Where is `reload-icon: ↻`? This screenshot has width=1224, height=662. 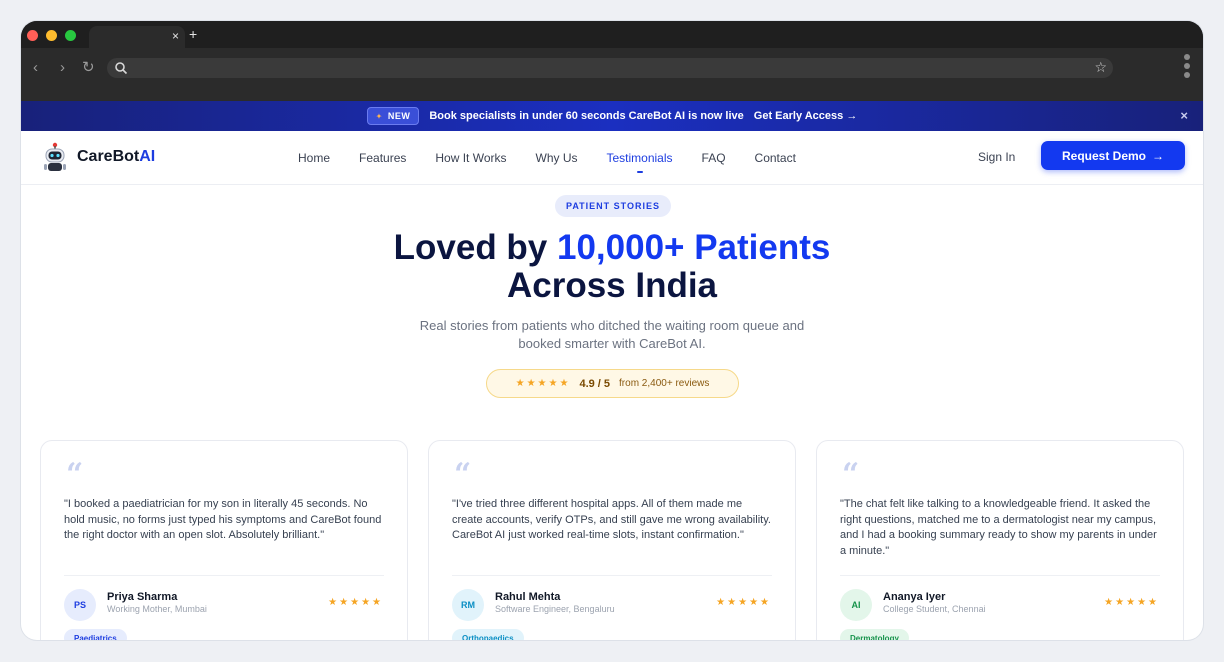
reload-icon: ↻ is located at coordinates (88, 68).